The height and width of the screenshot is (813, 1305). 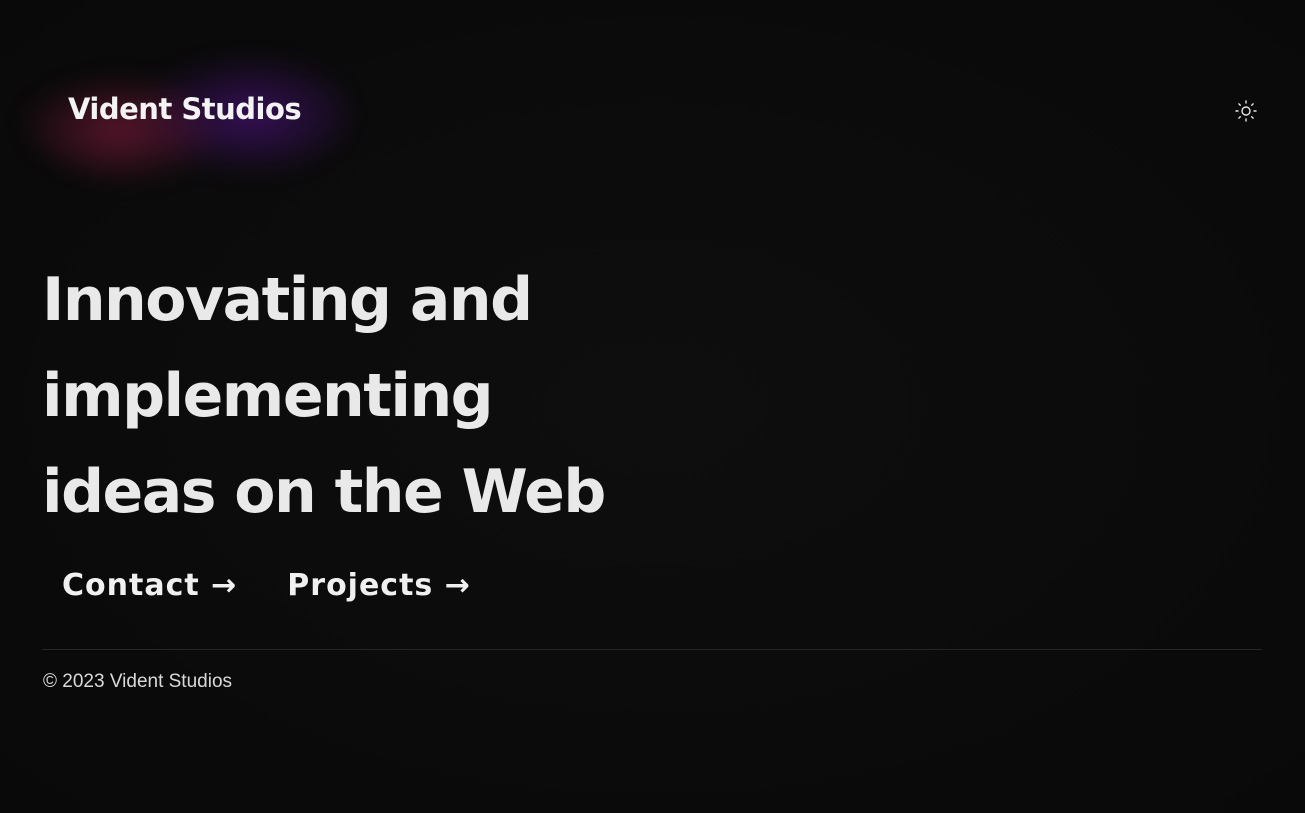 I want to click on hero-line-2: ideas on the Web, so click(x=324, y=492).